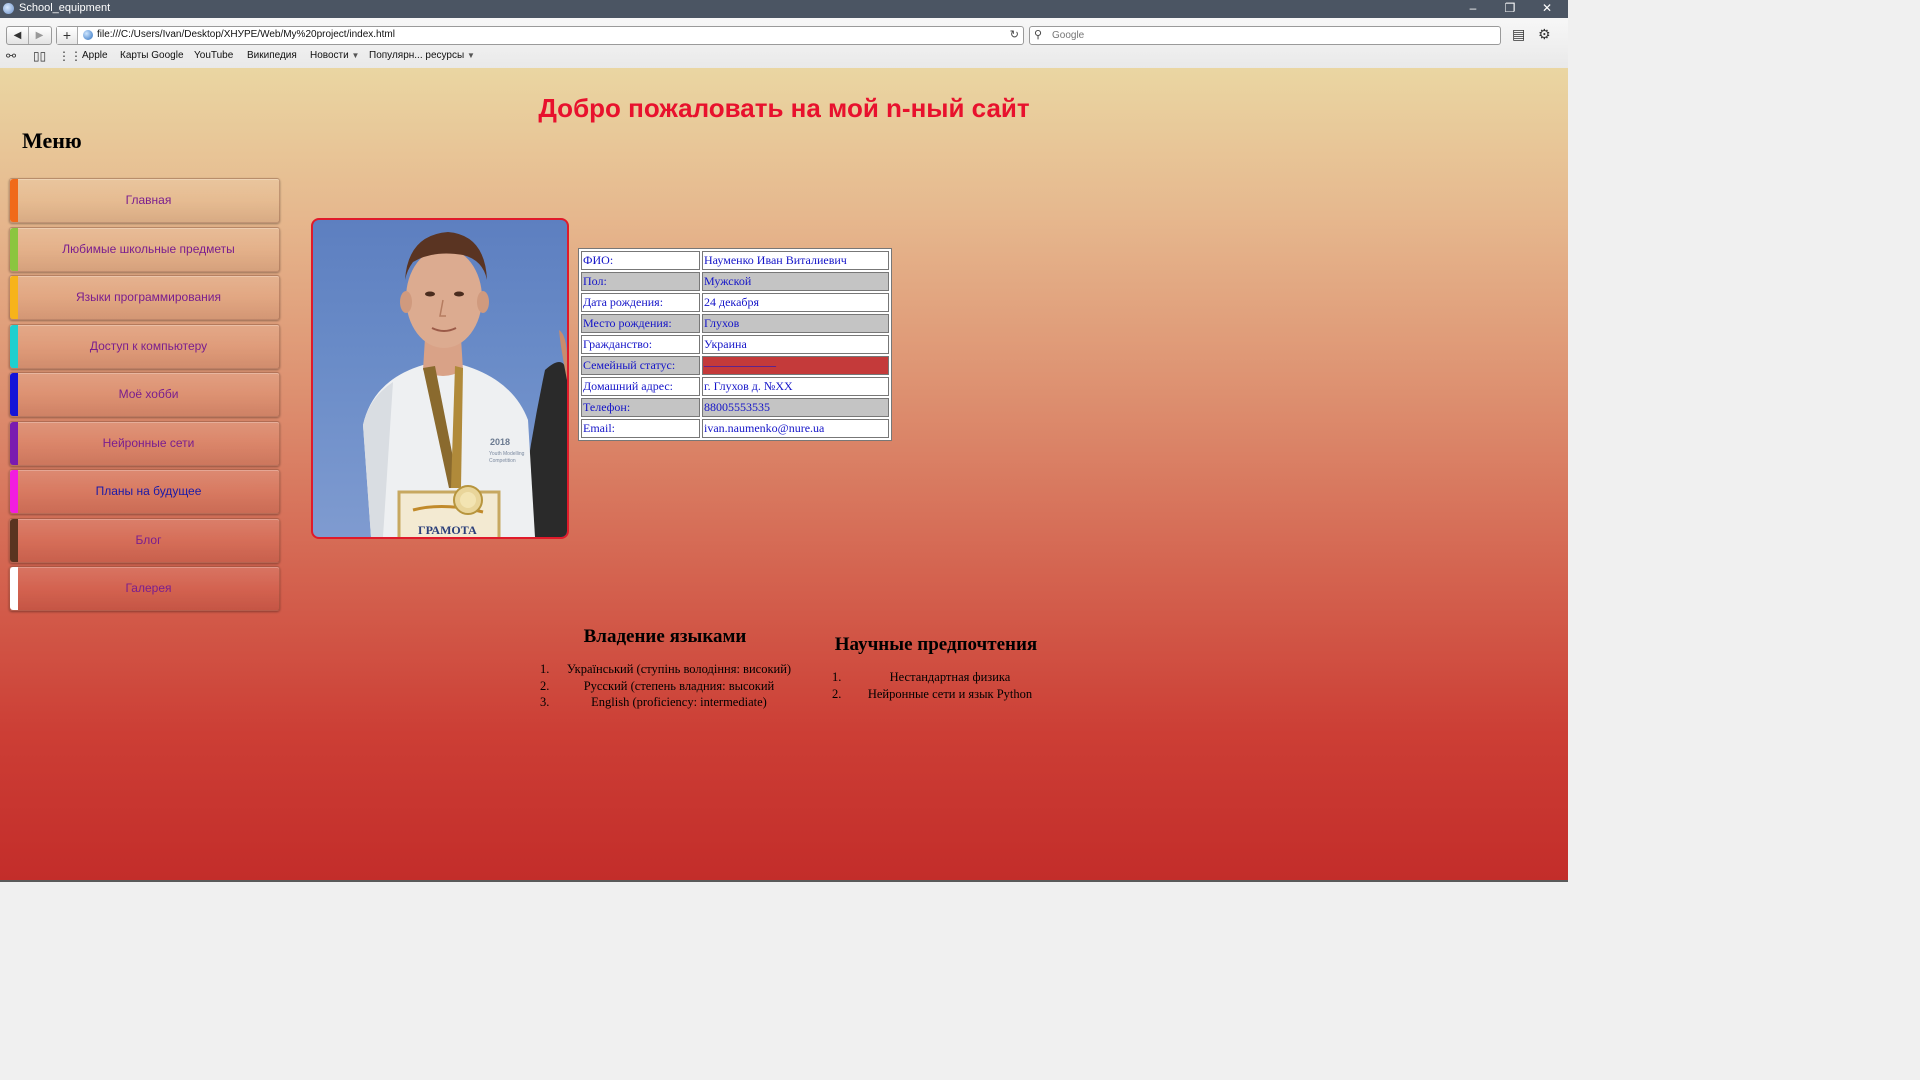 The width and height of the screenshot is (1920, 1080). I want to click on menu-item-label: Главная, so click(148, 200).